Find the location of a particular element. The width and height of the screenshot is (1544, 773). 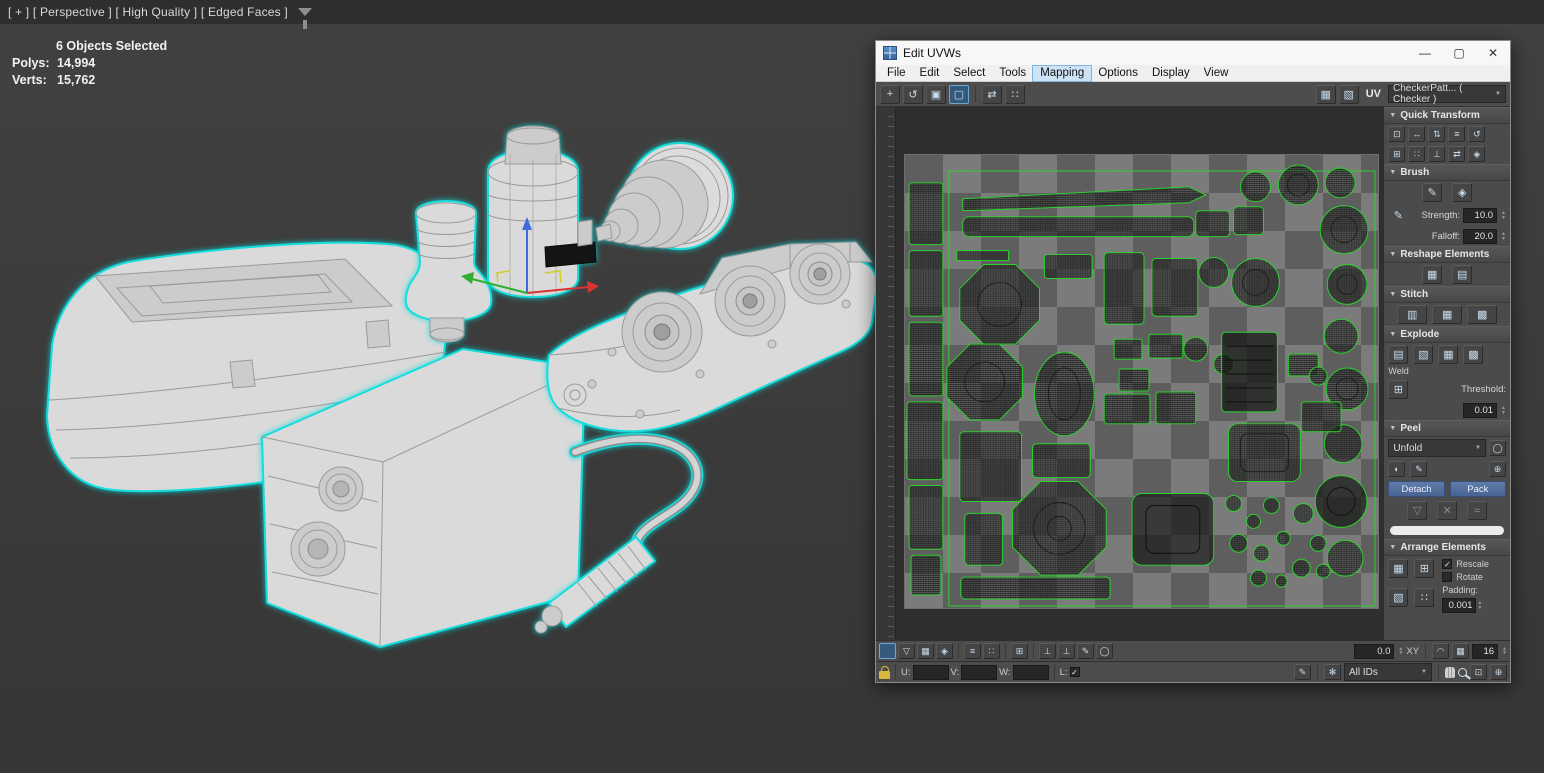

rescale-checkbox: ✓ is located at coordinates (1447, 564).